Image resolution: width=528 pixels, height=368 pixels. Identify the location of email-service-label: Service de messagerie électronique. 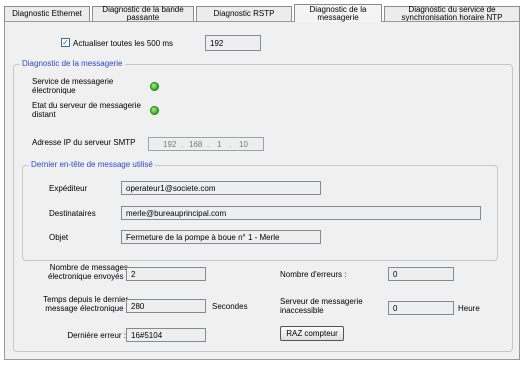
(73, 86).